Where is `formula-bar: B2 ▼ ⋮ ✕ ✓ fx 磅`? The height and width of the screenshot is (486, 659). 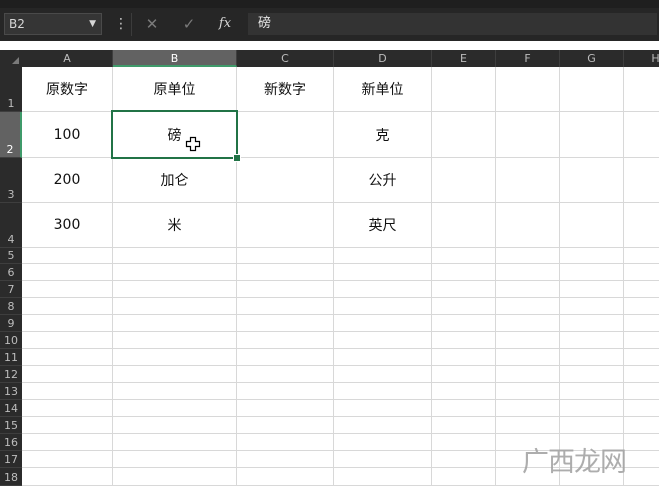 formula-bar: B2 ▼ ⋮ ✕ ✓ fx 磅 is located at coordinates (329, 24).